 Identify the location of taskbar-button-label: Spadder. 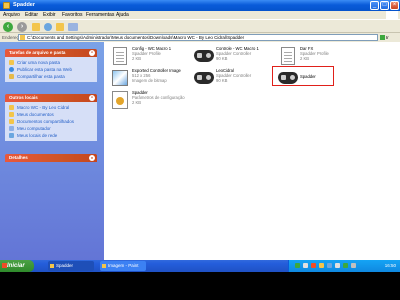
(65, 265).